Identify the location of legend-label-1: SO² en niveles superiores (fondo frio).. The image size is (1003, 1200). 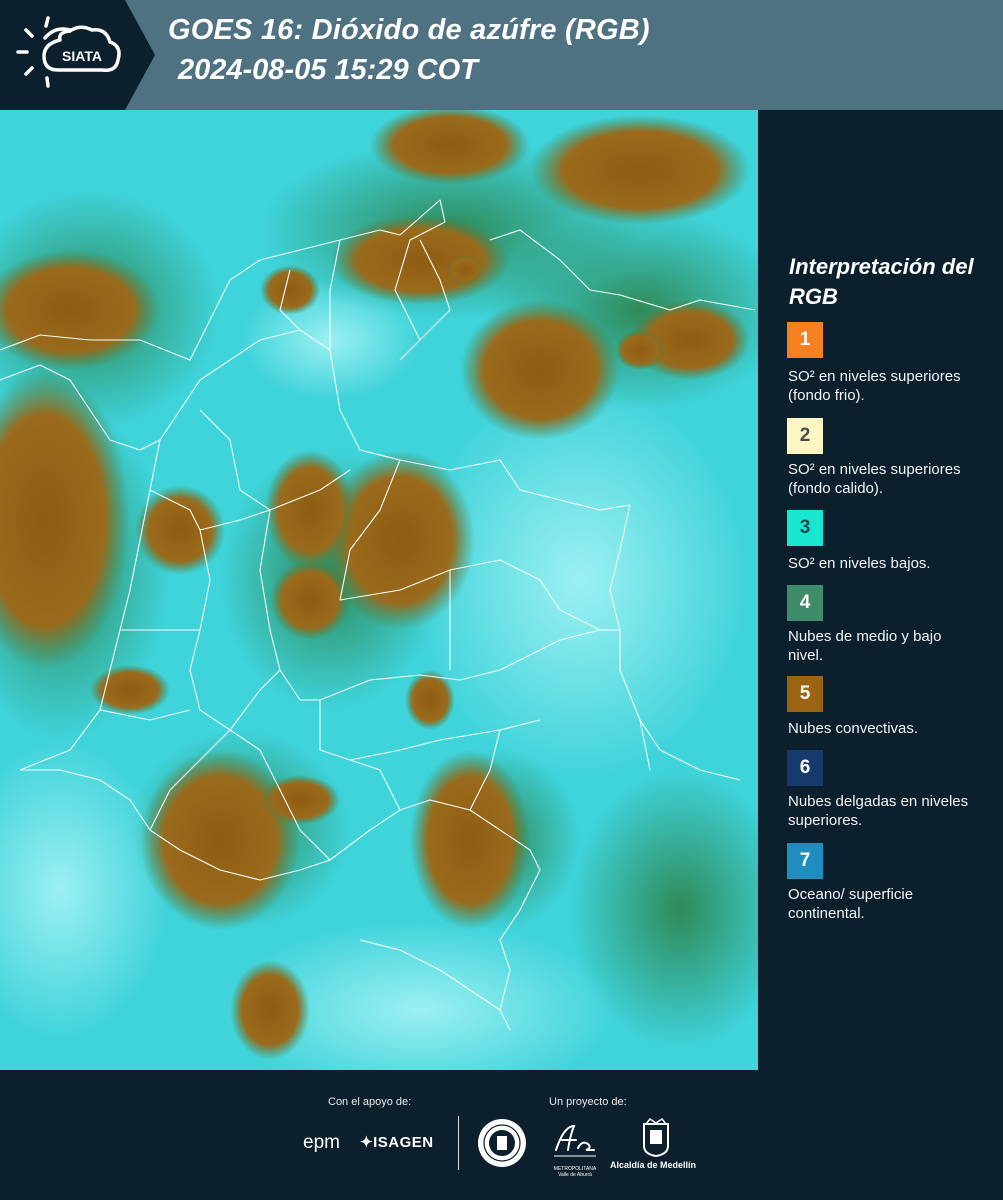
(874, 386).